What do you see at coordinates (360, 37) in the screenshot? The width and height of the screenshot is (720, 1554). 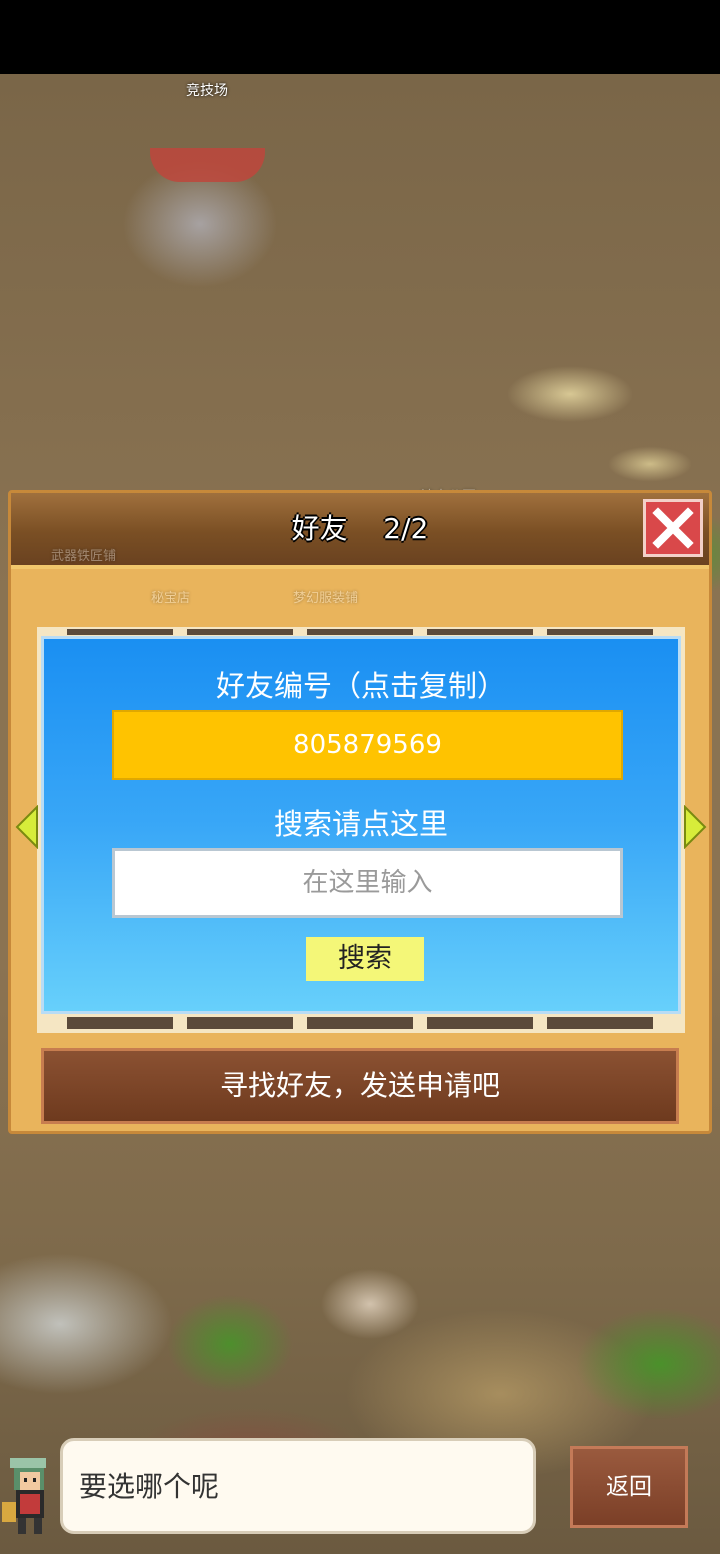 I see `status-bar` at bounding box center [360, 37].